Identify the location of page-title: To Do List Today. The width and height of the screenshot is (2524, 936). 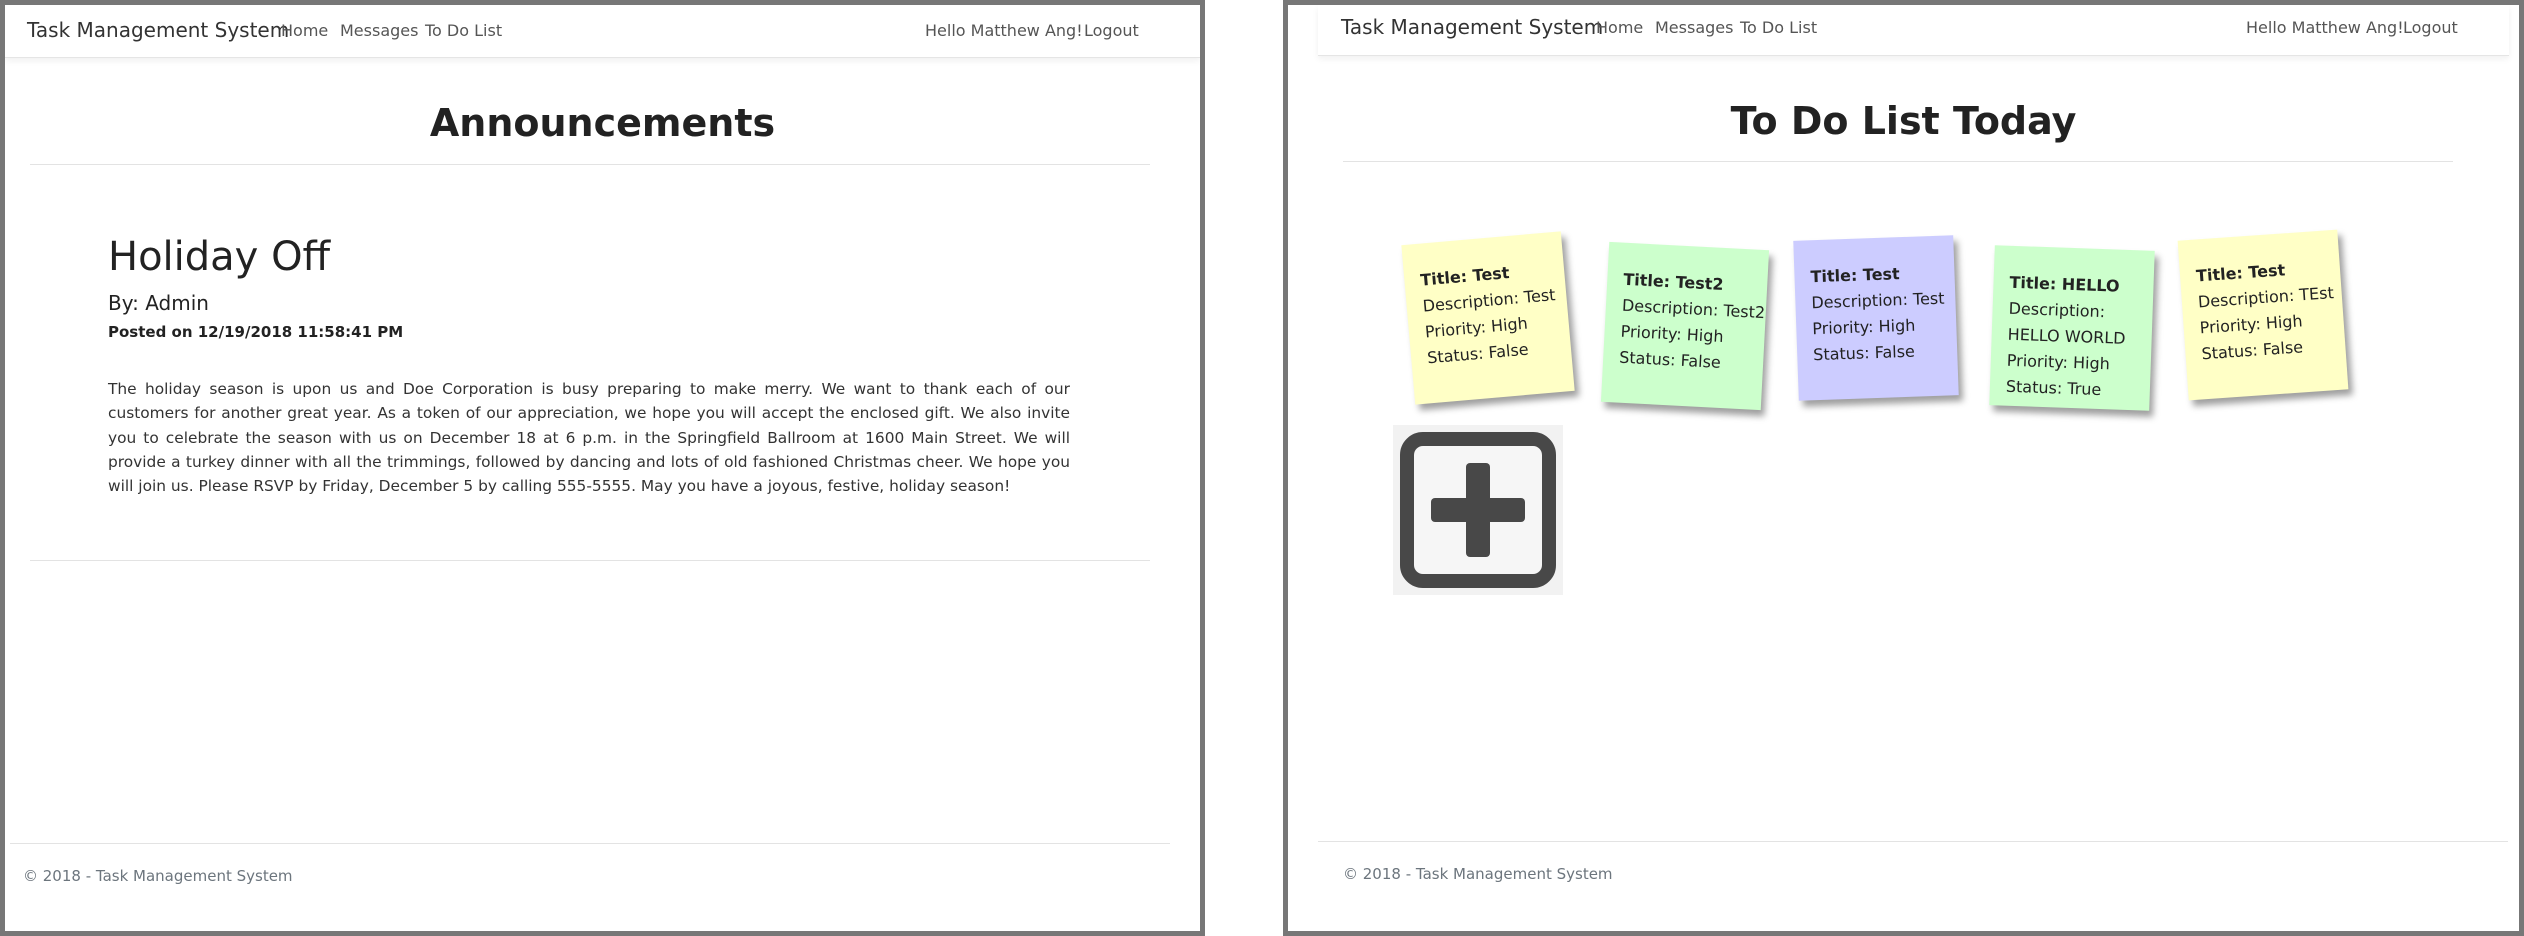
(1903, 121).